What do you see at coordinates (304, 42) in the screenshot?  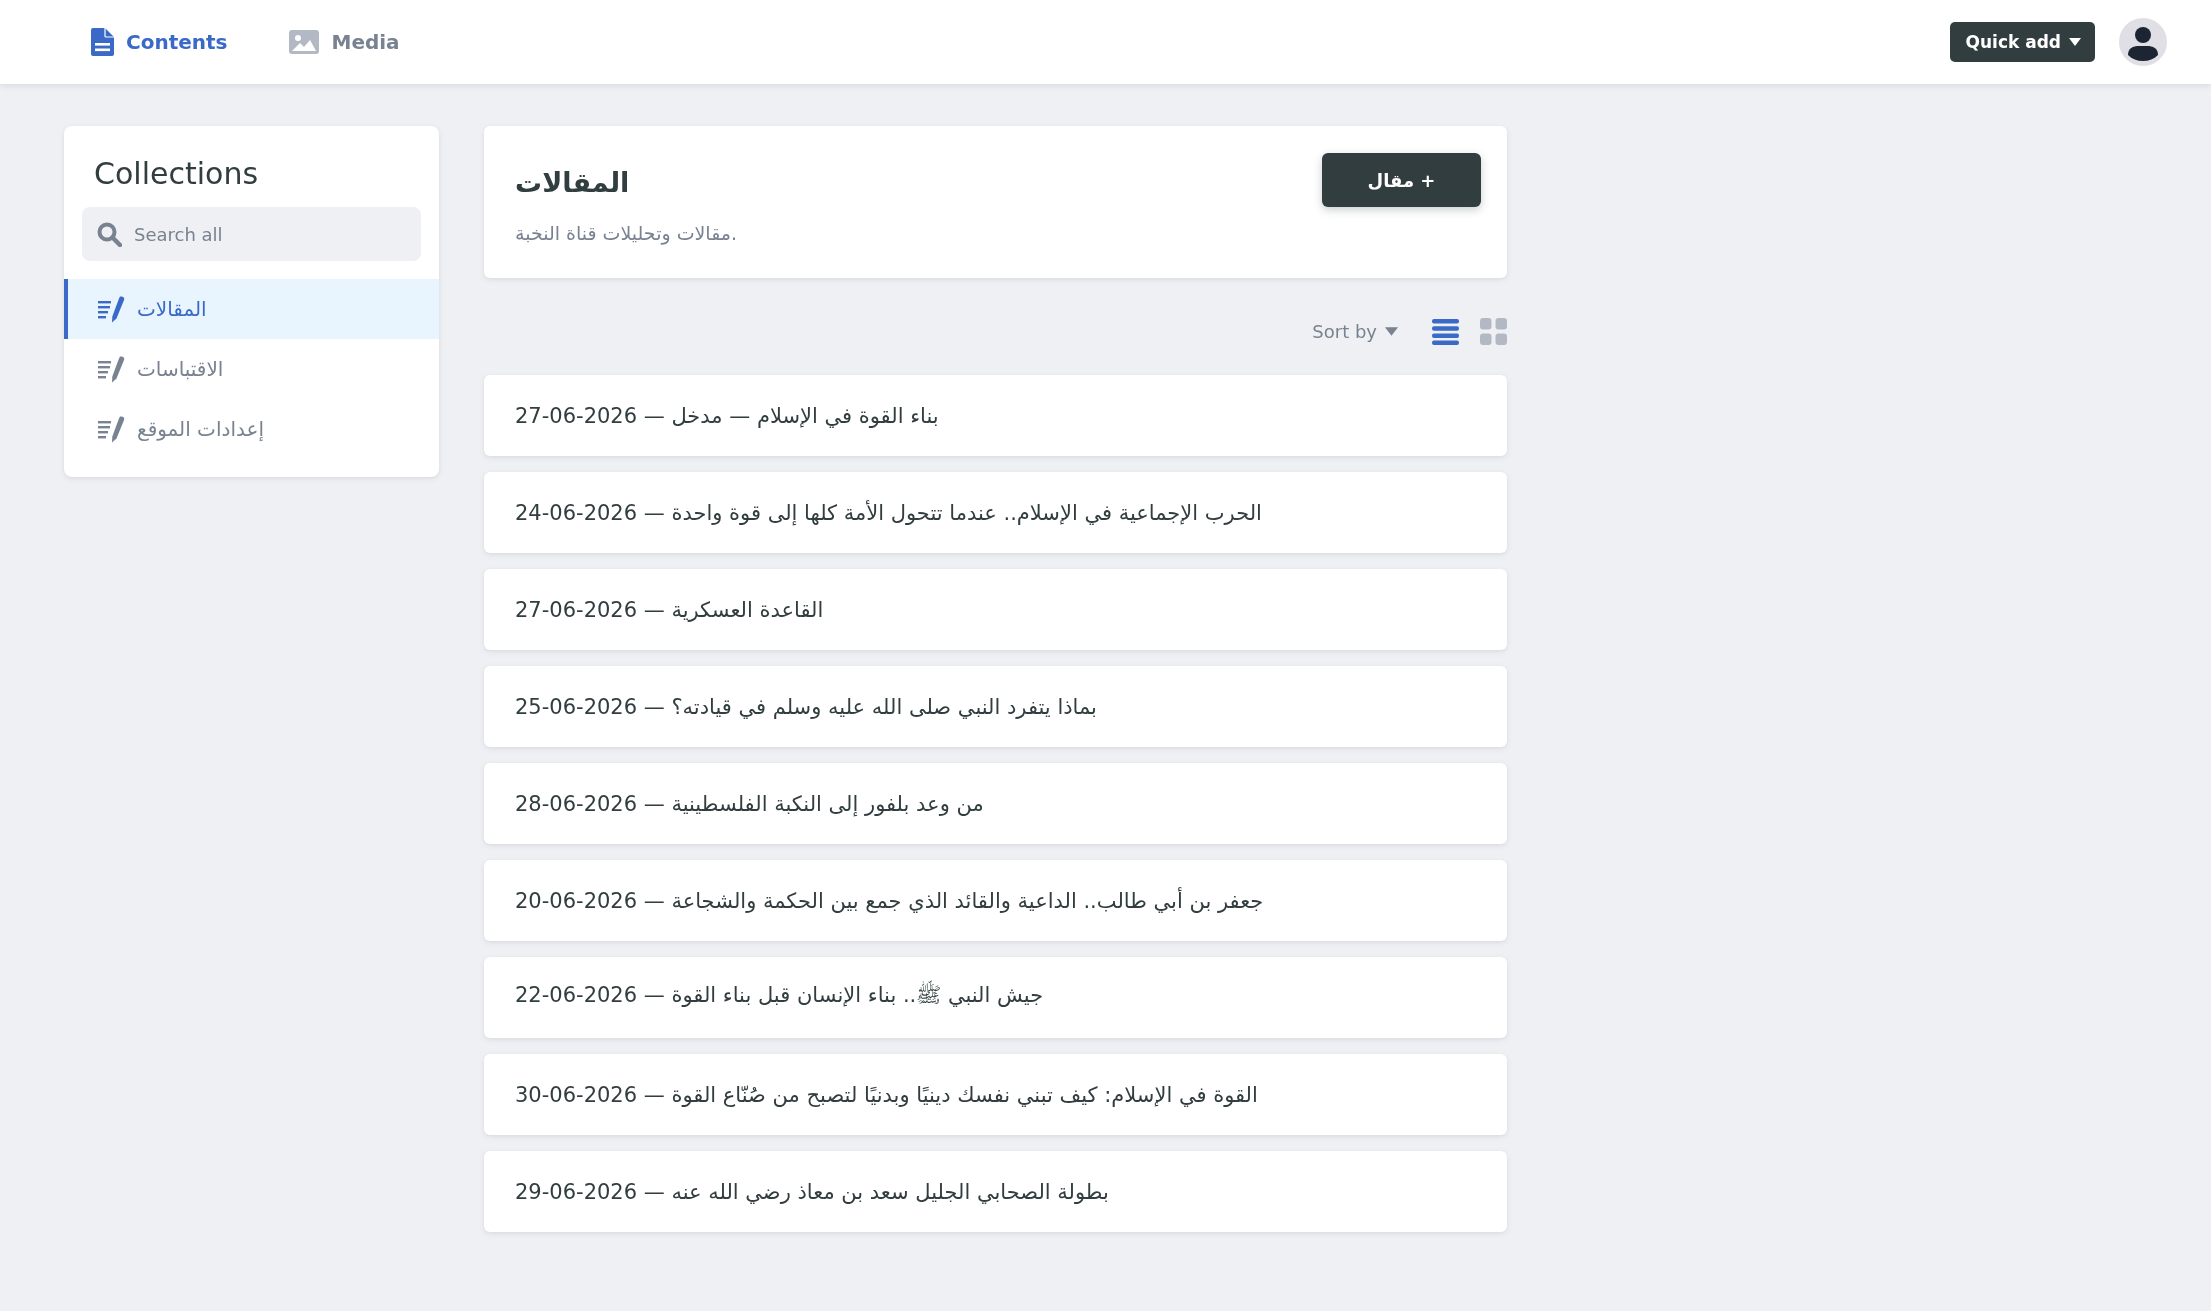 I see `image-icon` at bounding box center [304, 42].